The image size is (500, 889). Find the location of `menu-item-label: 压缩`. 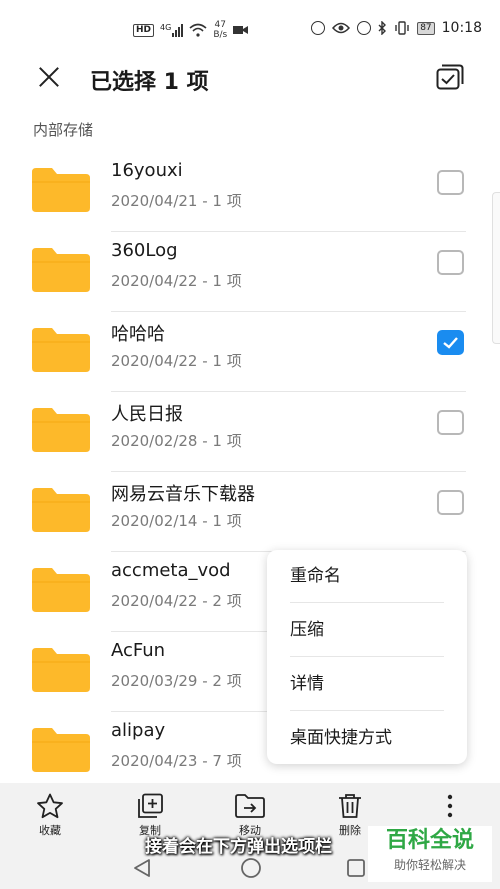

menu-item-label: 压缩 is located at coordinates (307, 630).